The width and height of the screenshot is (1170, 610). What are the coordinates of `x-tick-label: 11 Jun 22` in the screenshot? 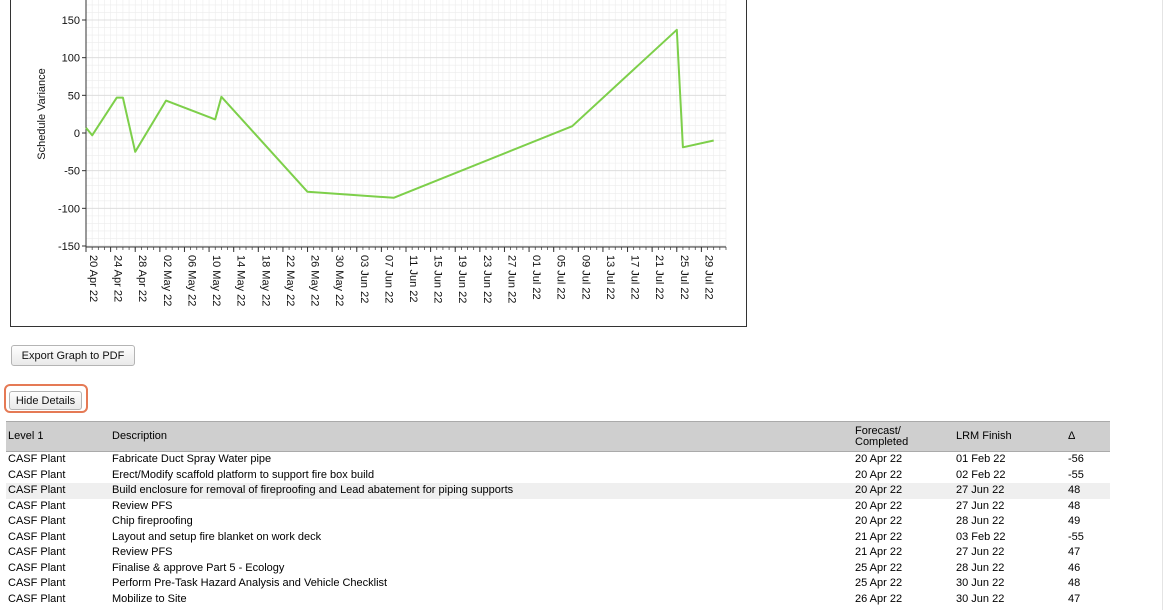 It's located at (413, 279).